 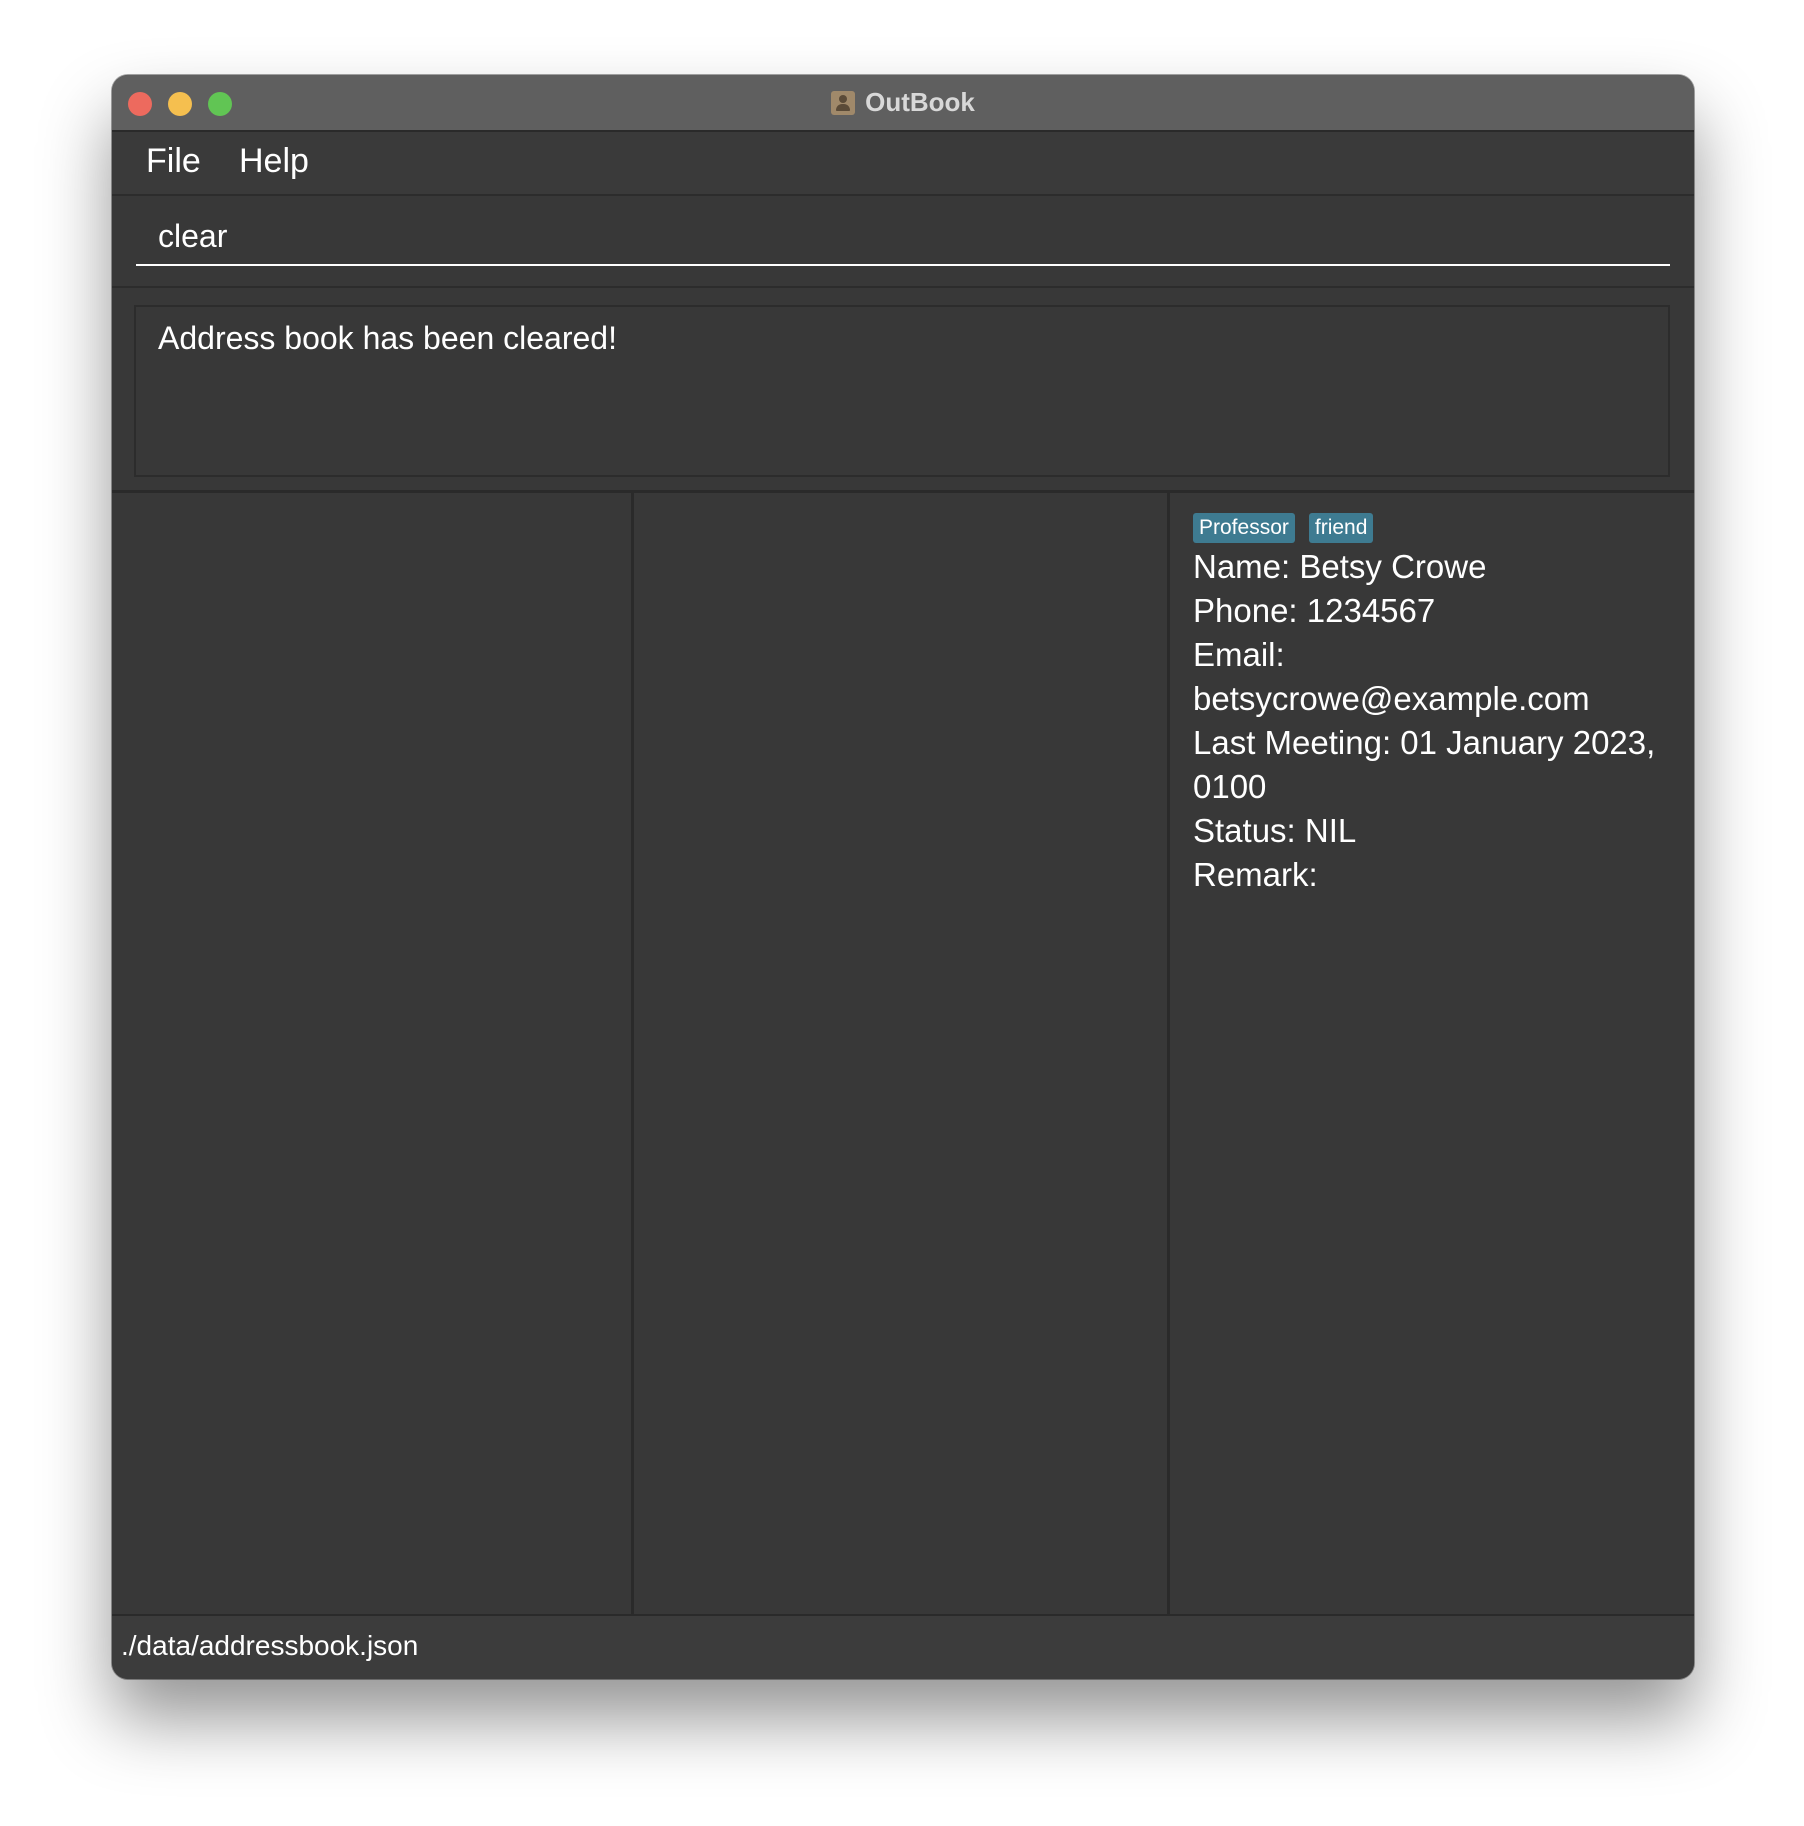 What do you see at coordinates (843, 102) in the screenshot?
I see `address-book-icon` at bounding box center [843, 102].